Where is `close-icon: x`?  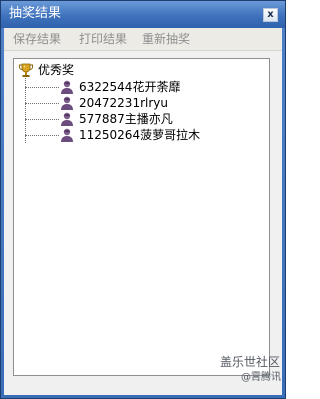 close-icon: x is located at coordinates (270, 14).